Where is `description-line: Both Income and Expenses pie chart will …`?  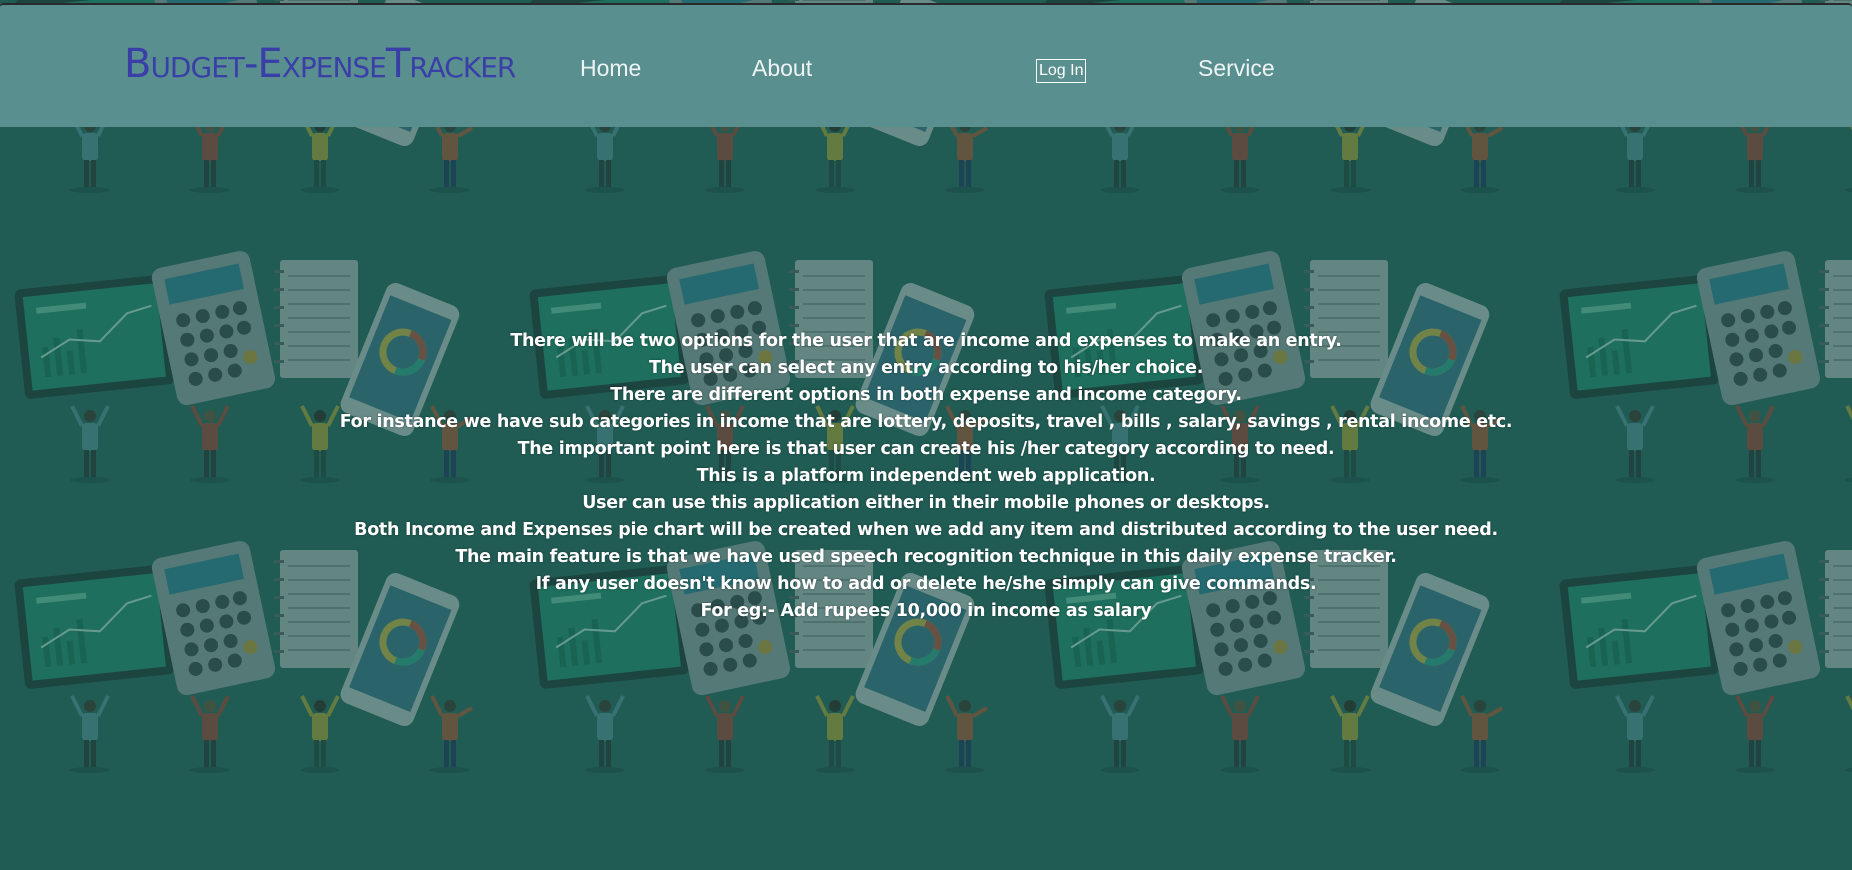 description-line: Both Income and Expenses pie chart will … is located at coordinates (926, 530).